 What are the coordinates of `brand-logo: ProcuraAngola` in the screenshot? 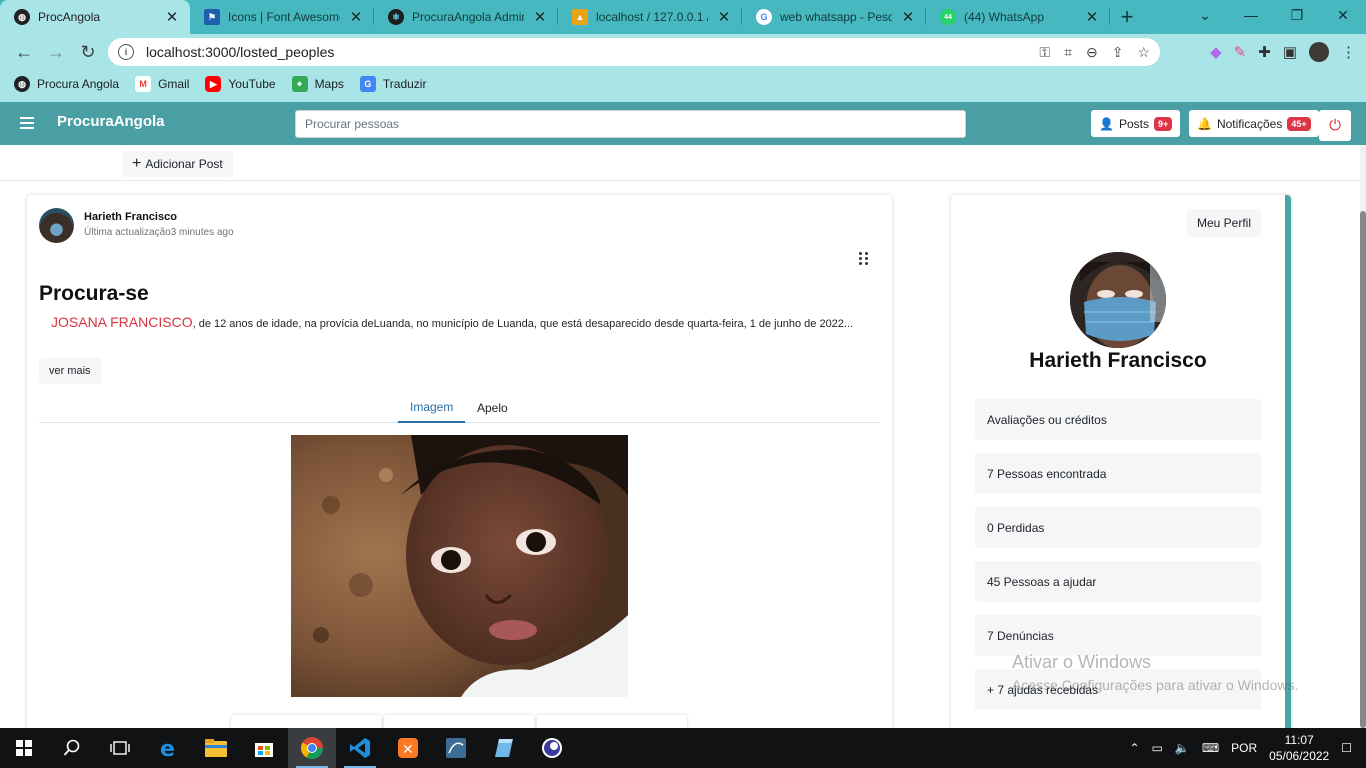 It's located at (111, 121).